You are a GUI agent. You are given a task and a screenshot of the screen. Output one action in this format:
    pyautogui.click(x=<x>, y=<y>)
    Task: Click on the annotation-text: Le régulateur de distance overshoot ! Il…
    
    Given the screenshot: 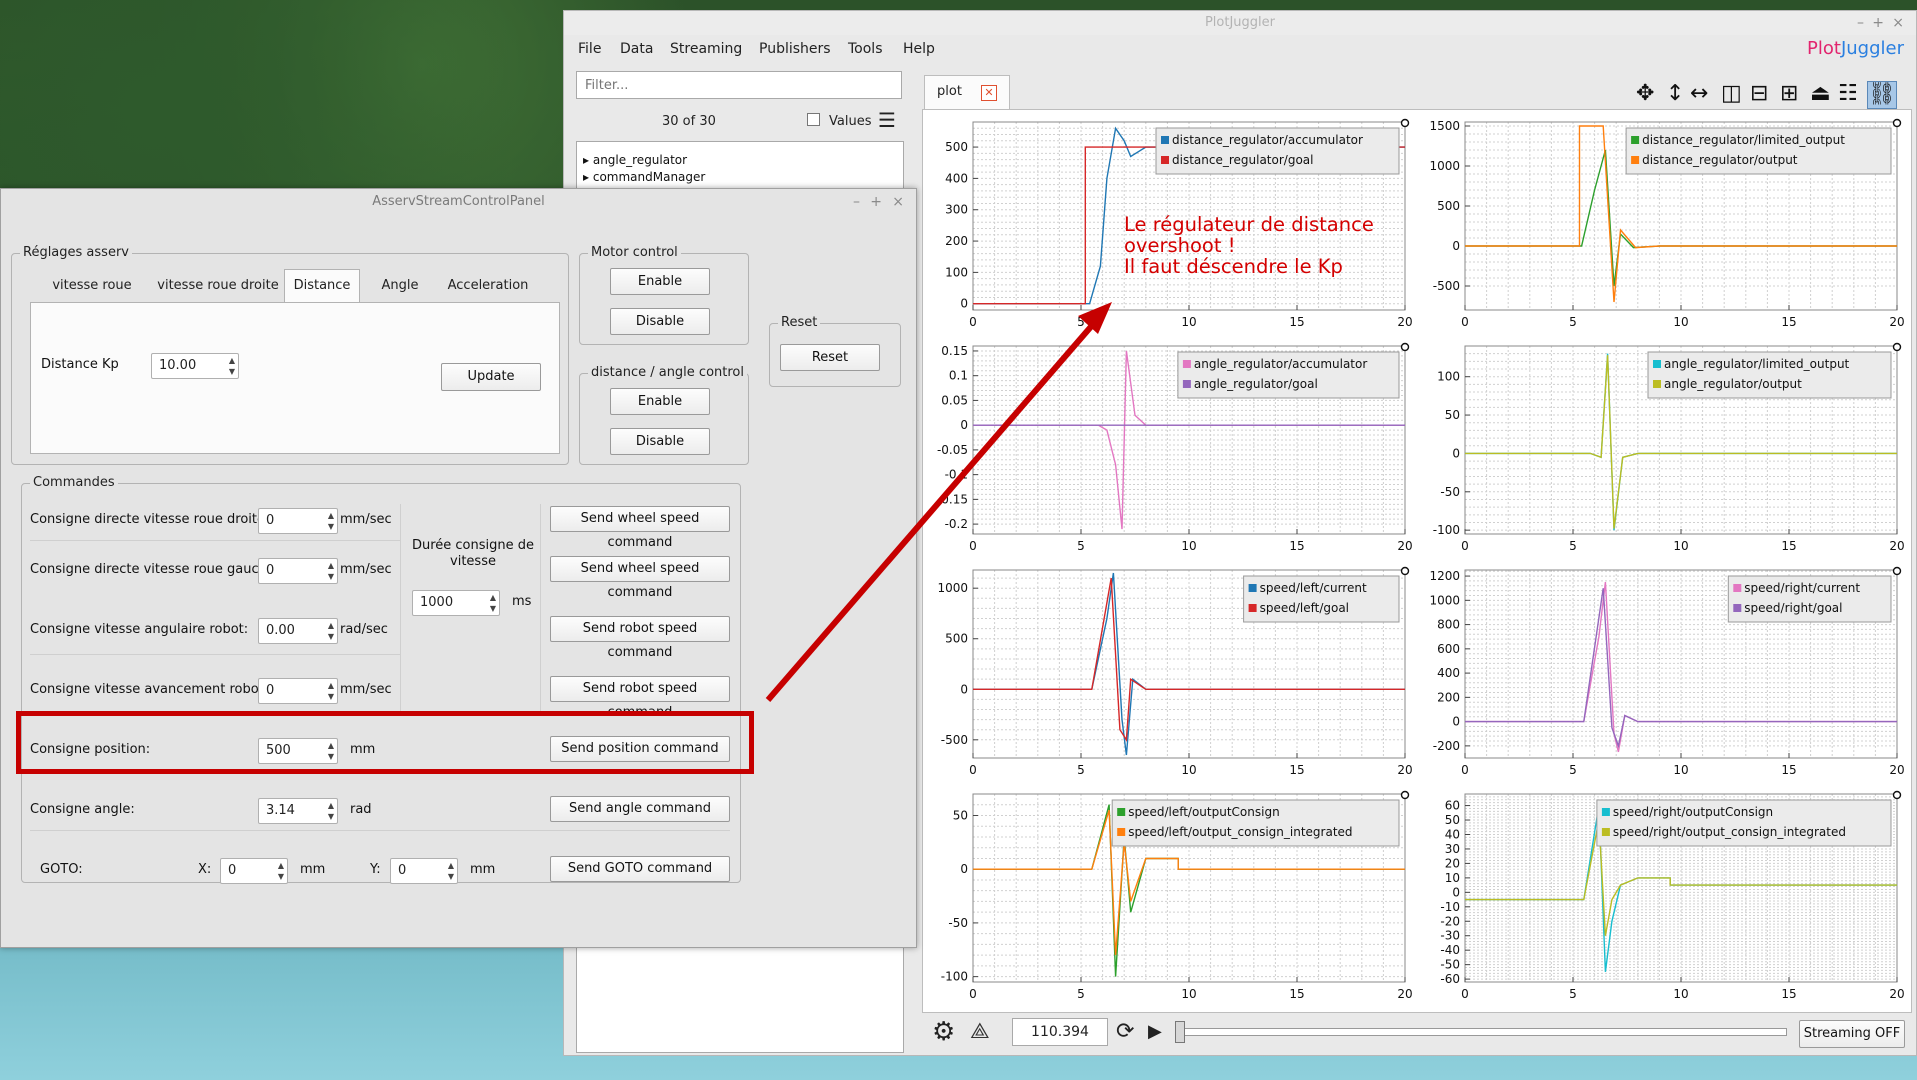 What is the action you would take?
    pyautogui.click(x=1249, y=245)
    